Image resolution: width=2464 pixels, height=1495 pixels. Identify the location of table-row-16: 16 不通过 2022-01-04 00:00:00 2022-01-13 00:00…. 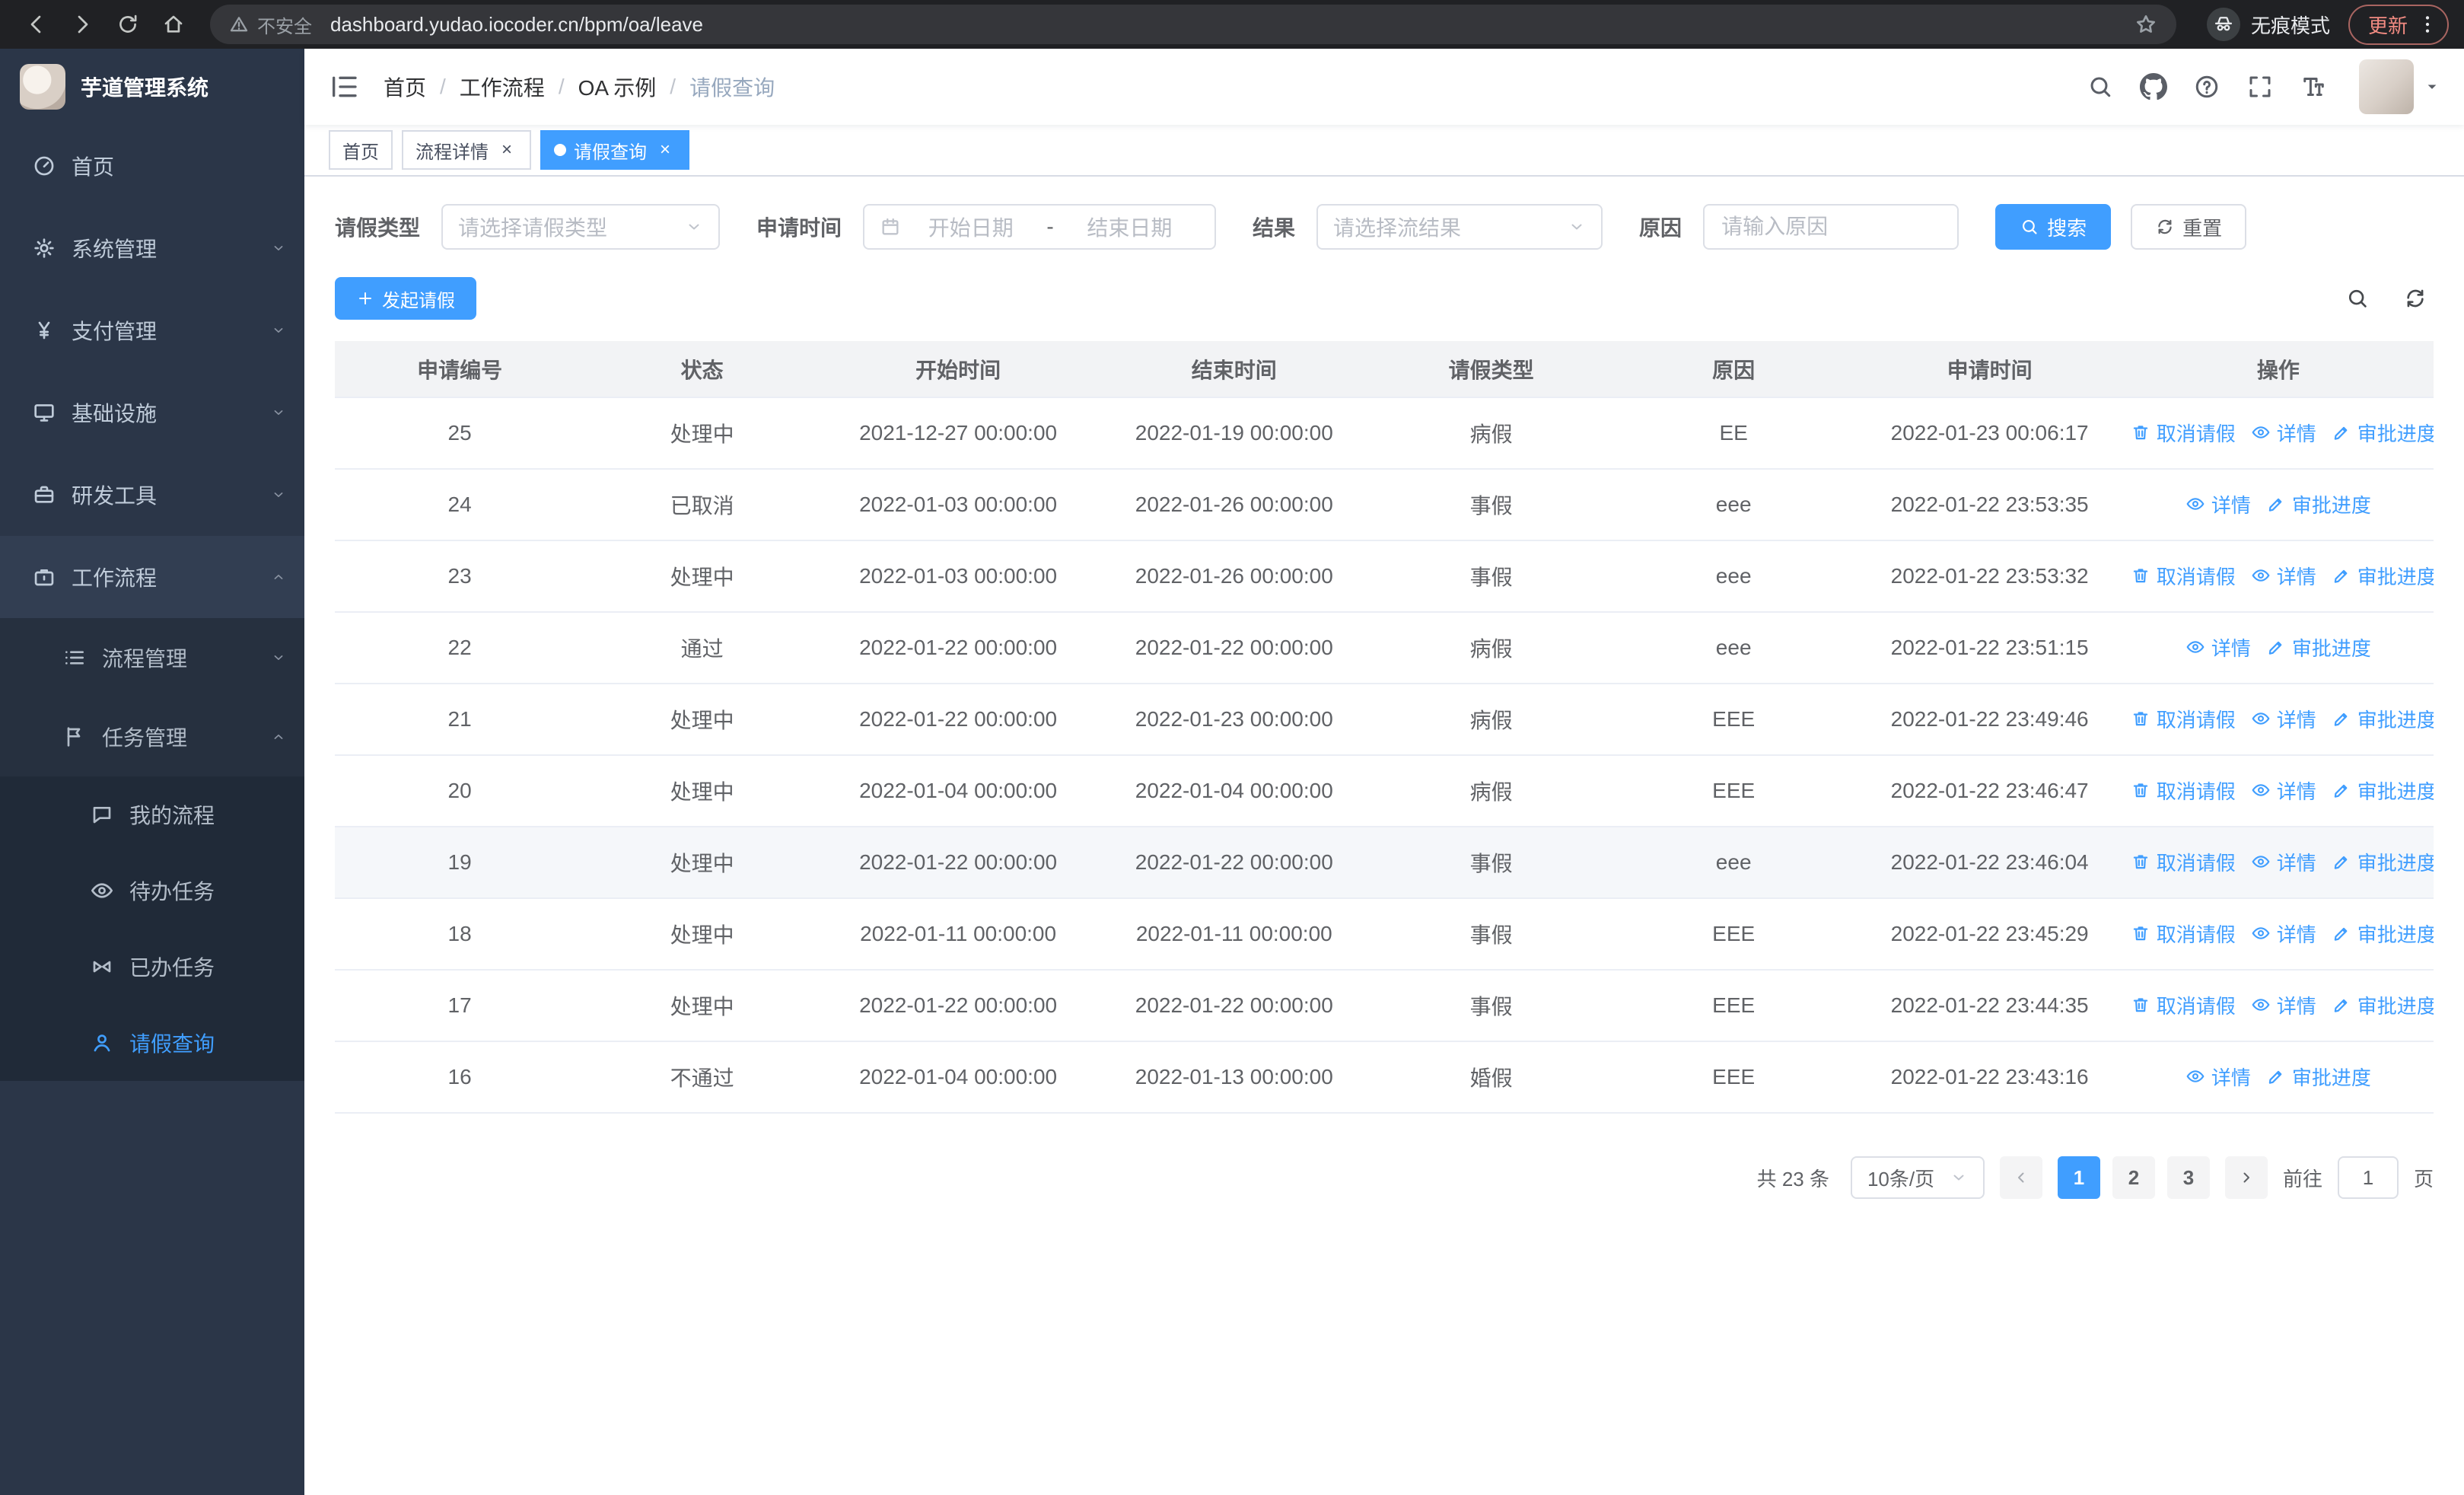
(1384, 1077).